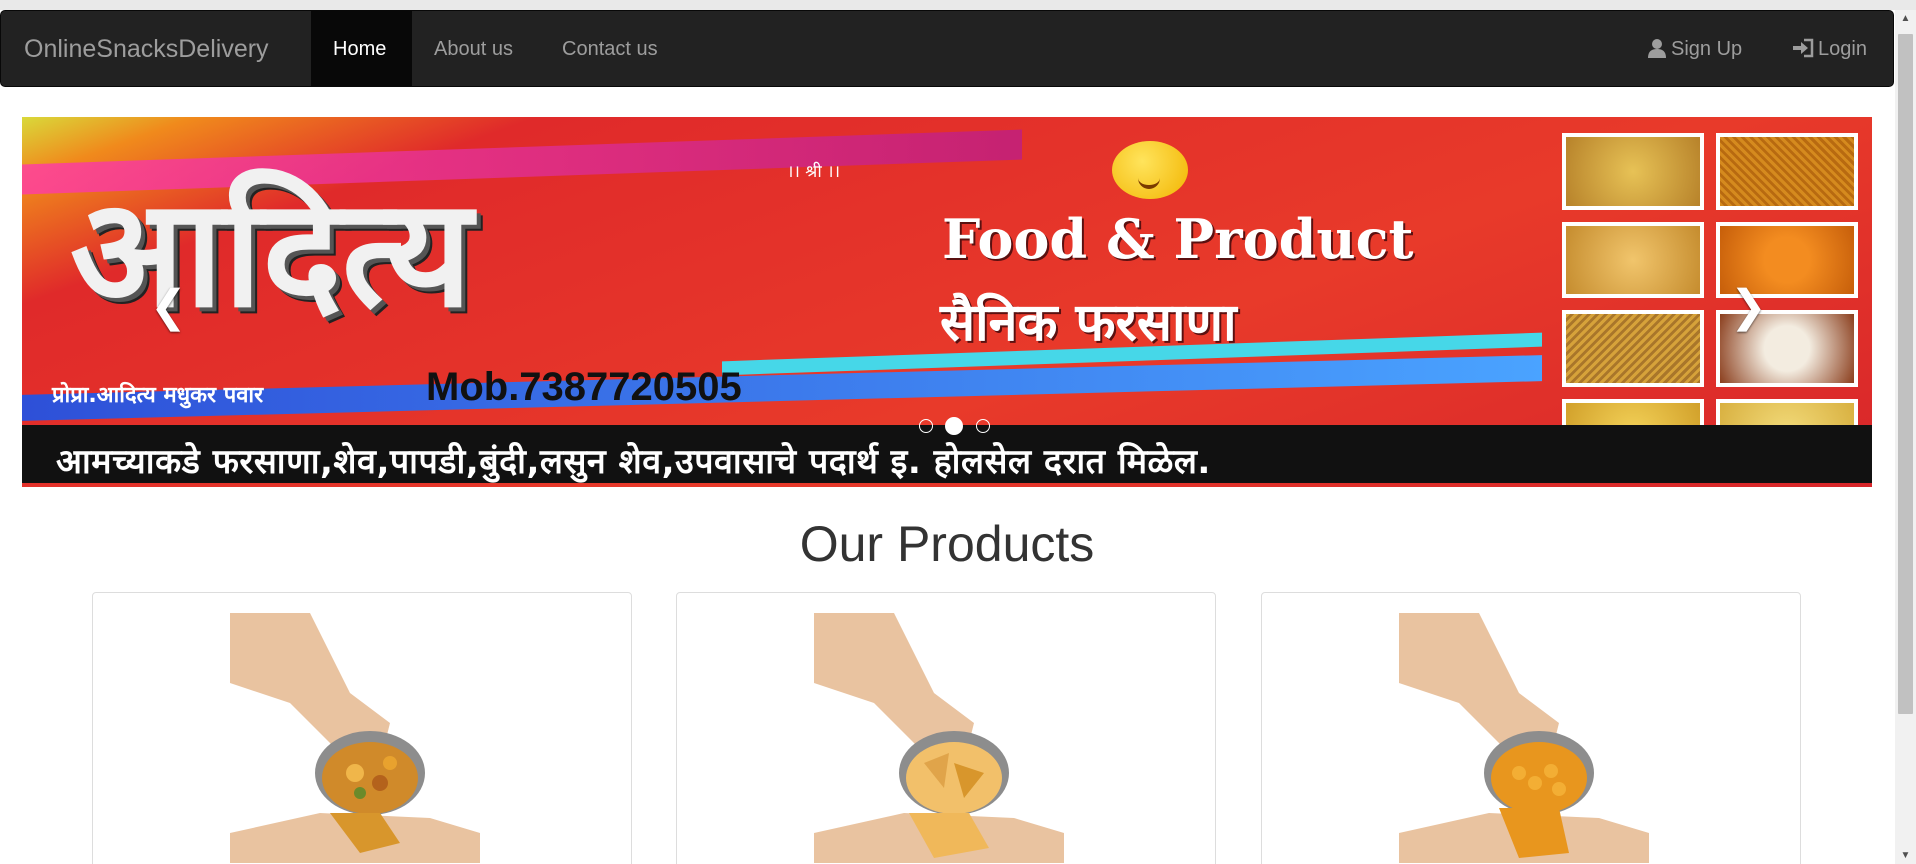  I want to click on smiley-icon, so click(1150, 170).